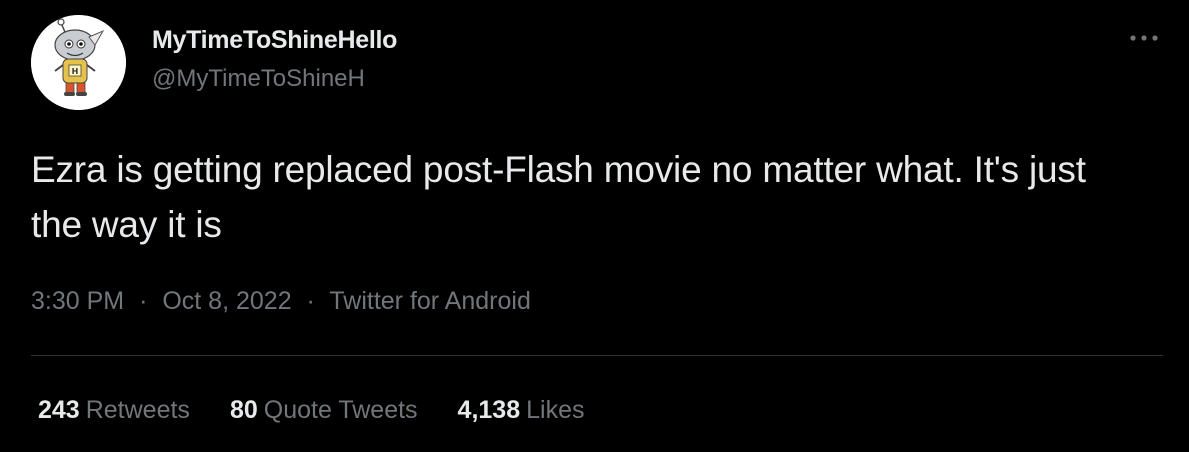  I want to click on avatar: H, so click(78, 62).